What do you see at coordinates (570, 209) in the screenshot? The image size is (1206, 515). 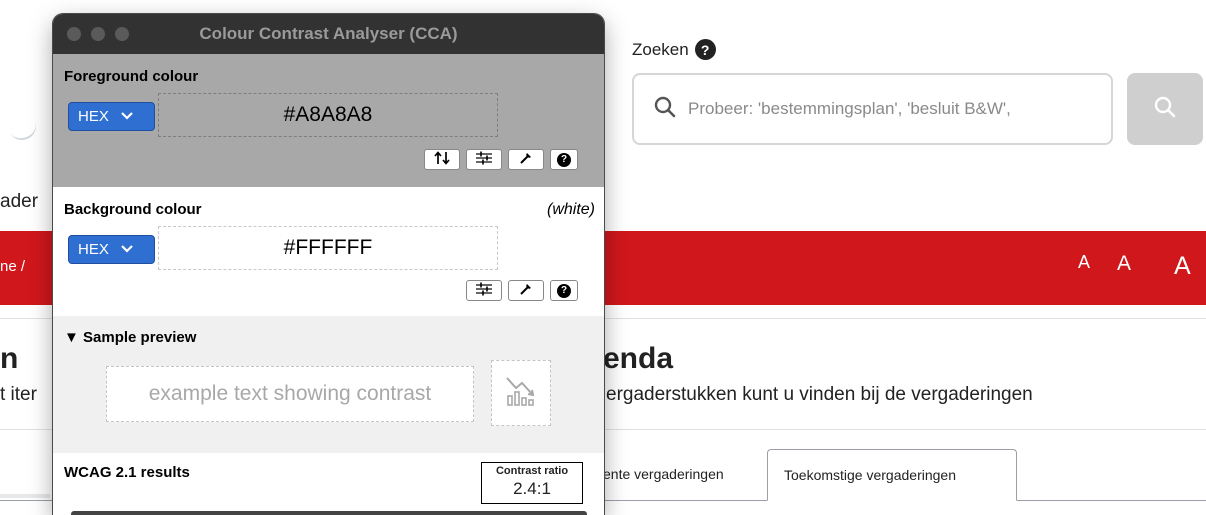 I see `background-colour-name: (white)` at bounding box center [570, 209].